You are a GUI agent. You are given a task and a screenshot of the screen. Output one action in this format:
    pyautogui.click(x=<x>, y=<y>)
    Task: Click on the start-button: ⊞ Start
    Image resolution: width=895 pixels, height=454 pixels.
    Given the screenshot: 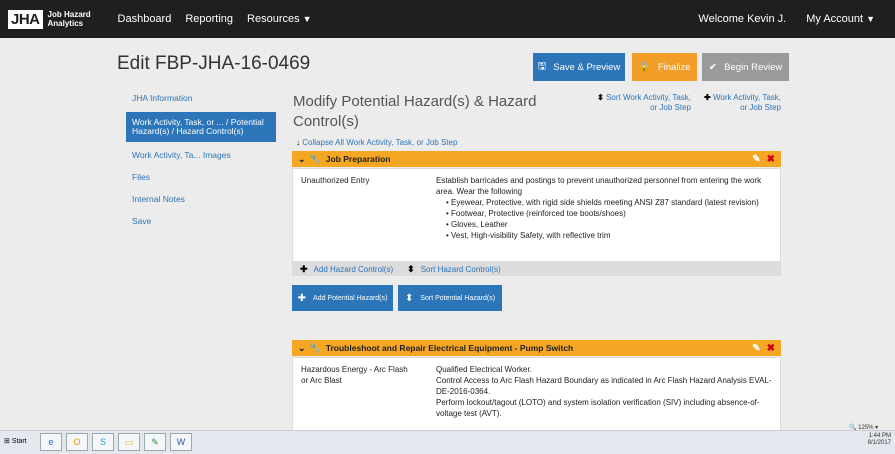 What is the action you would take?
    pyautogui.click(x=15, y=441)
    